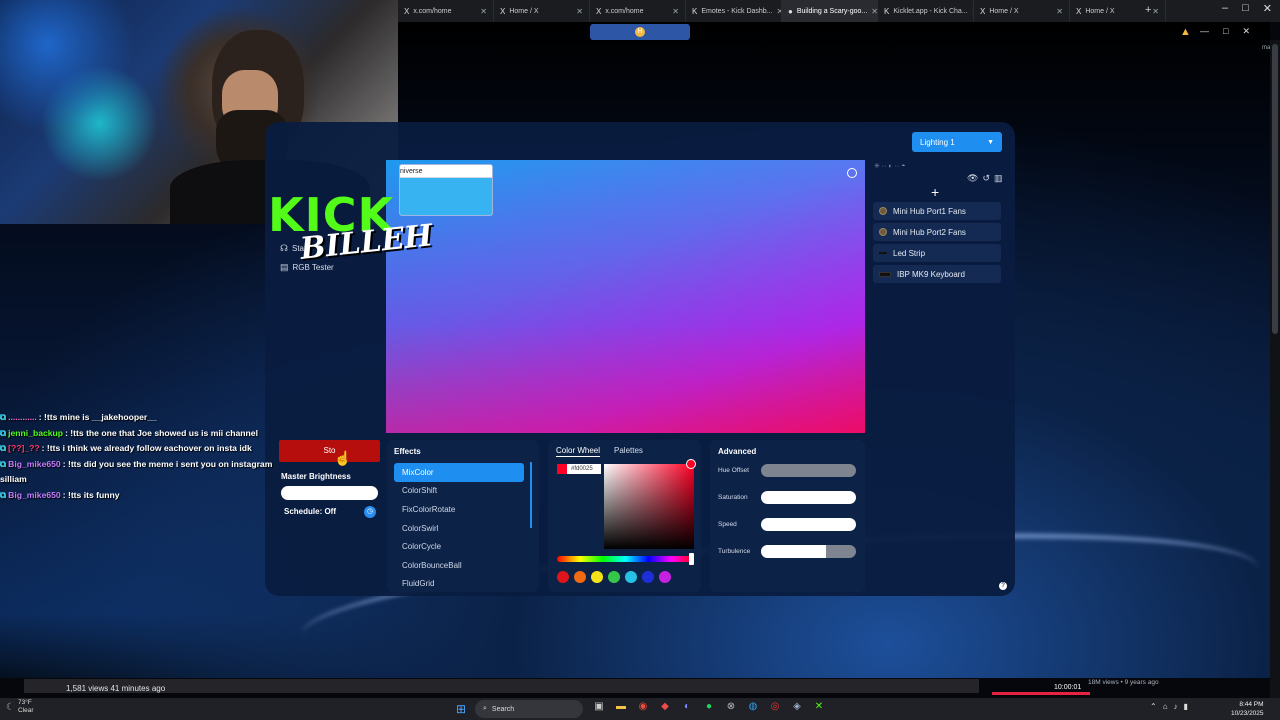 This screenshot has width=1280, height=720. I want to click on browser-tab: KKicklet.app - Kick Cha...✕, so click(926, 11).